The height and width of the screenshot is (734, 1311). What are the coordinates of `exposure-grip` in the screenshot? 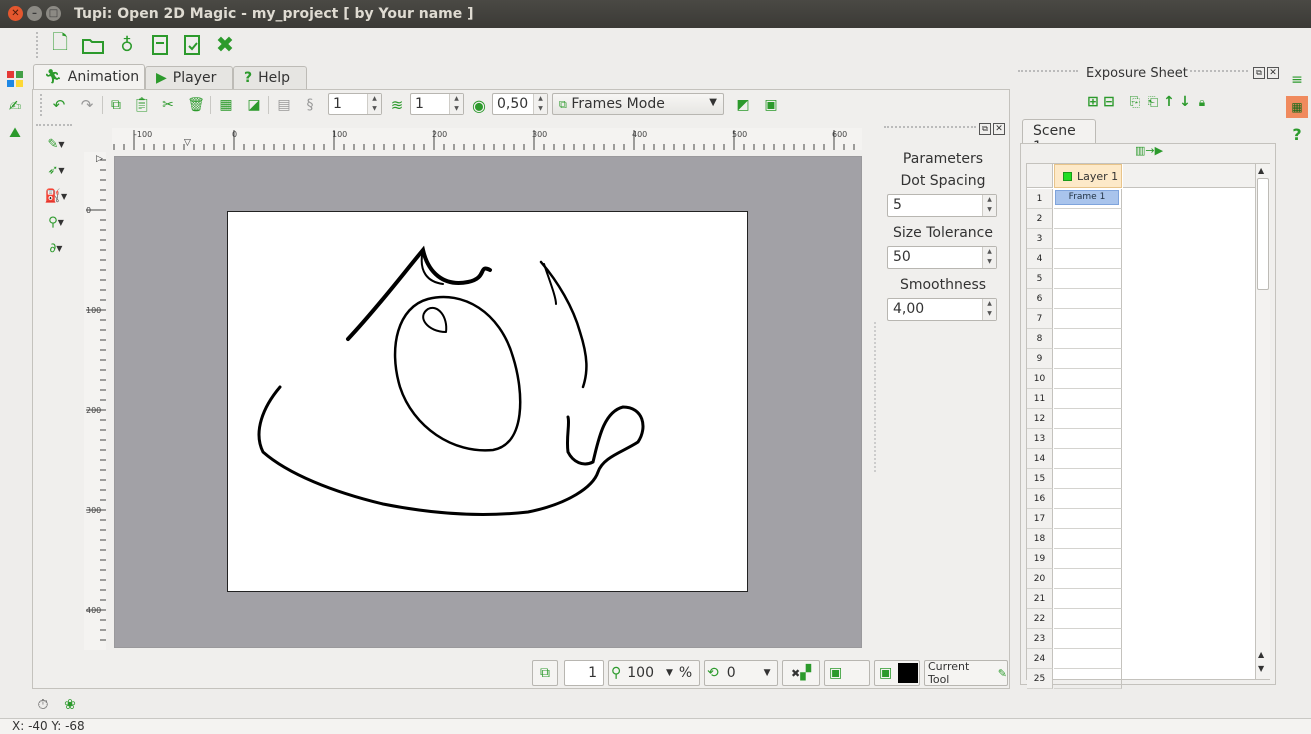 It's located at (1048, 71).